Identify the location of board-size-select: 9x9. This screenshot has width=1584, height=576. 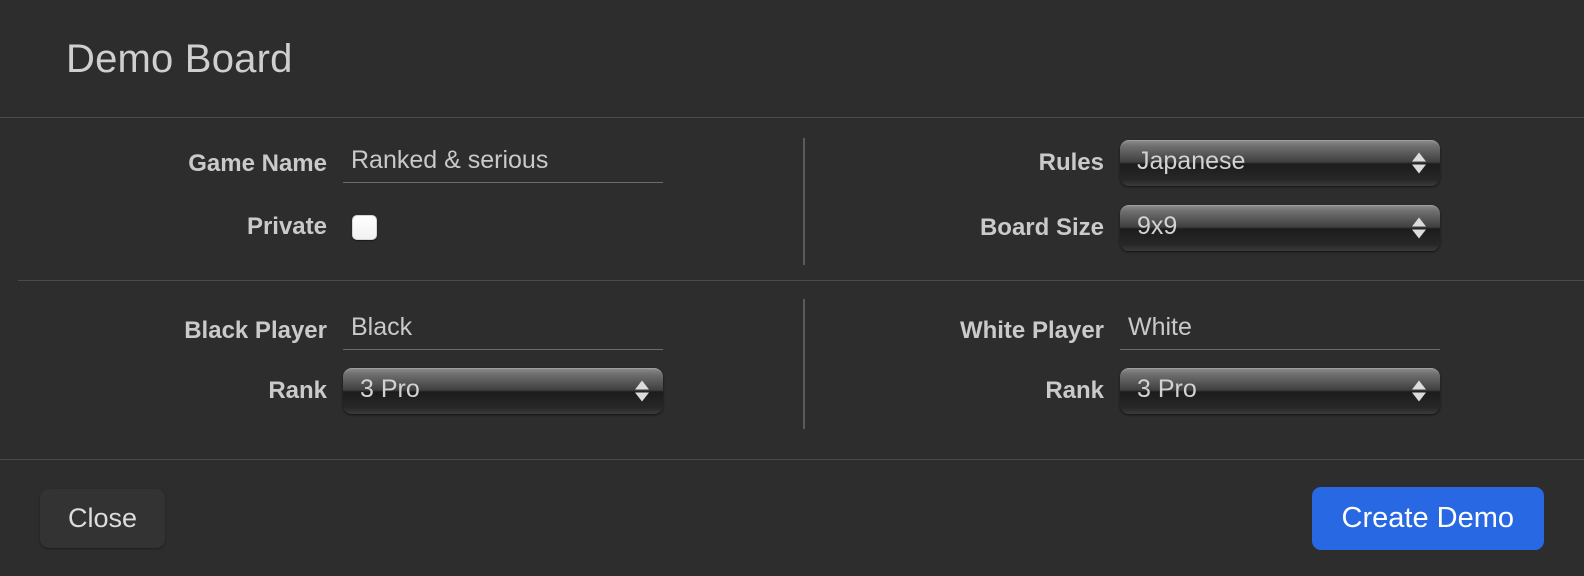
(1280, 228).